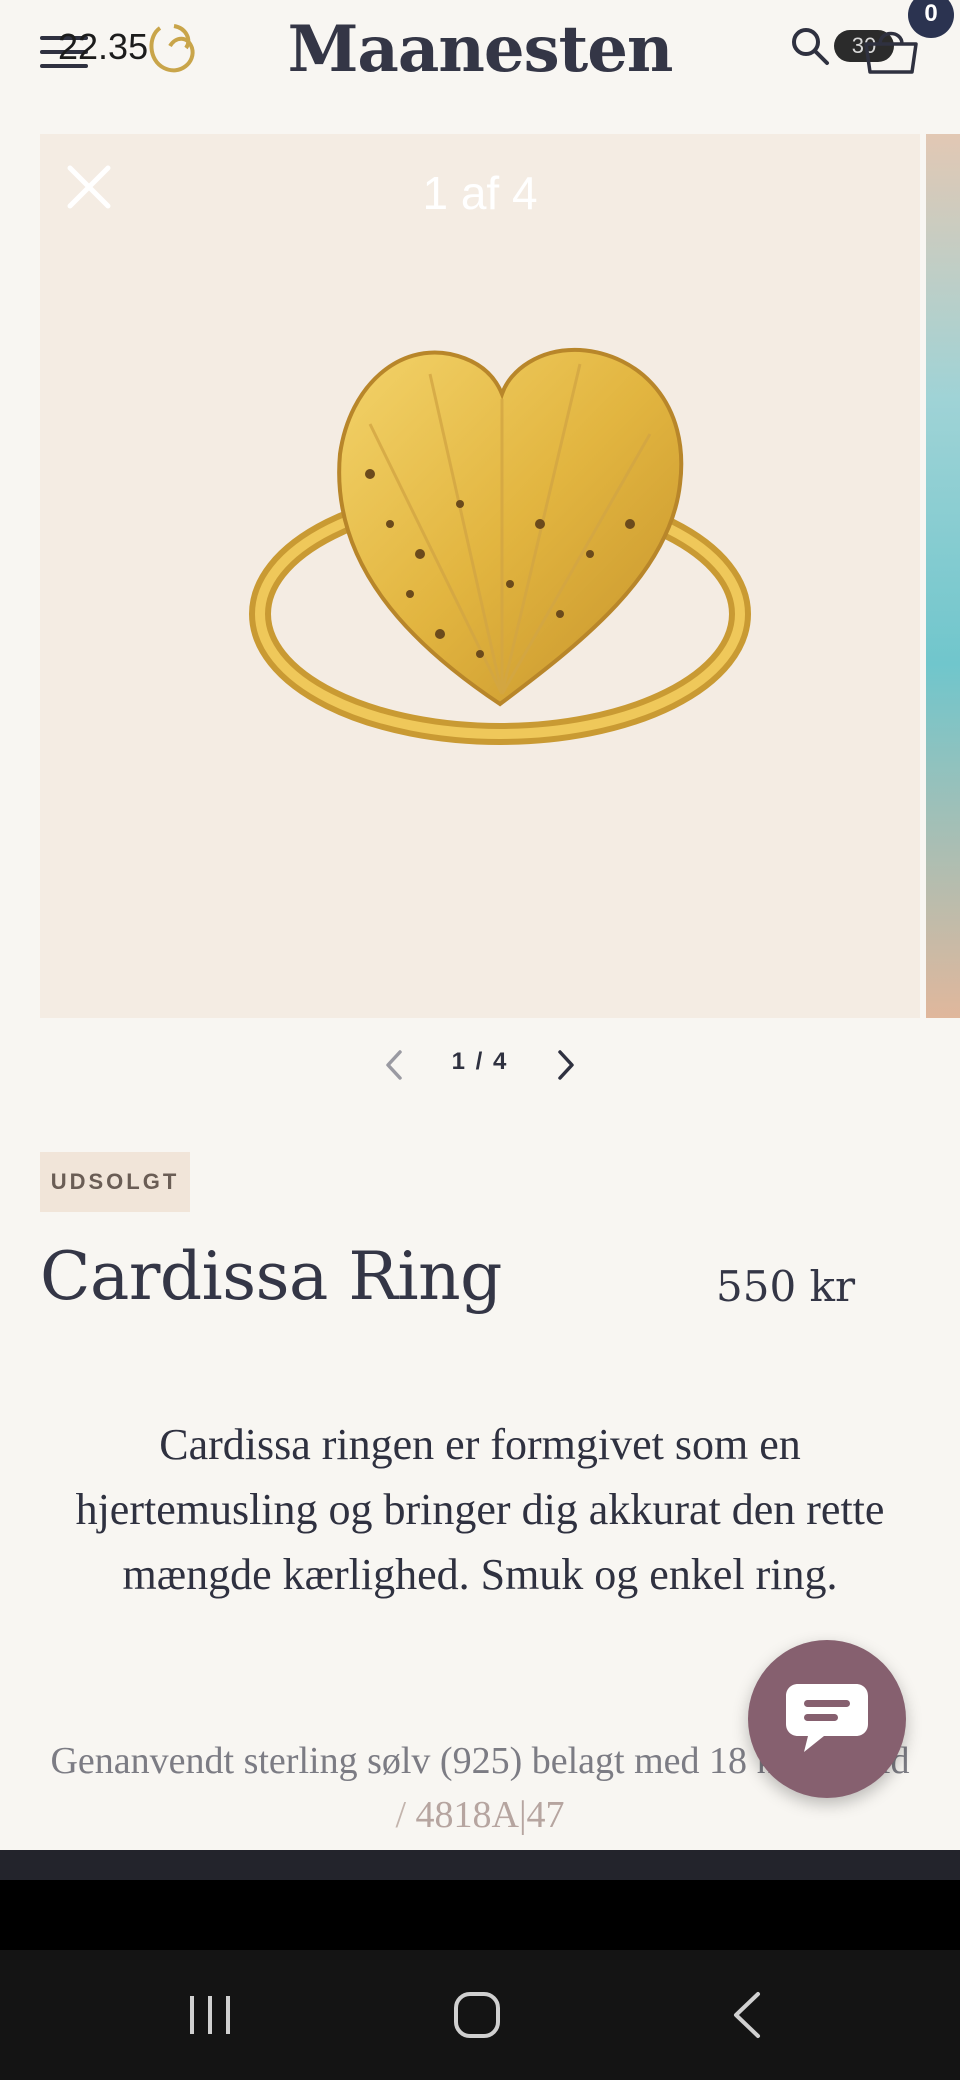  What do you see at coordinates (891, 50) in the screenshot?
I see `cart-icon` at bounding box center [891, 50].